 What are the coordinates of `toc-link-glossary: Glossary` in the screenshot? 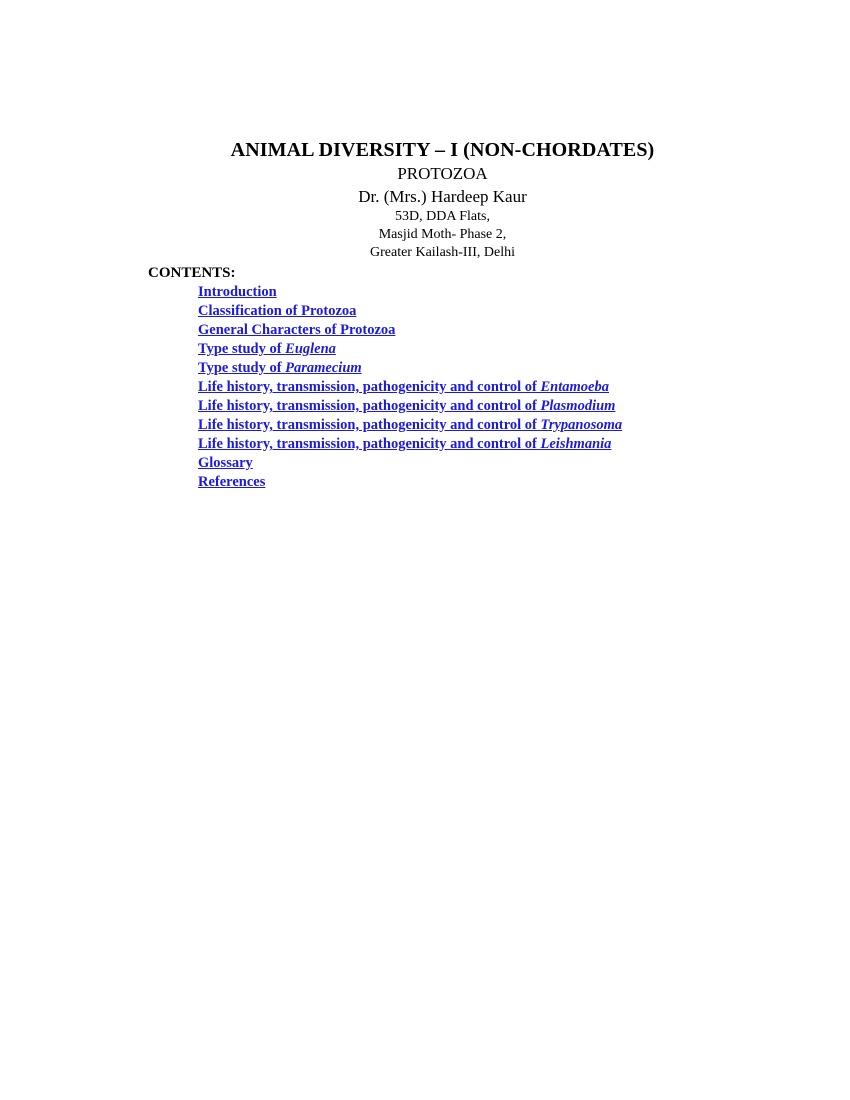 It's located at (225, 463).